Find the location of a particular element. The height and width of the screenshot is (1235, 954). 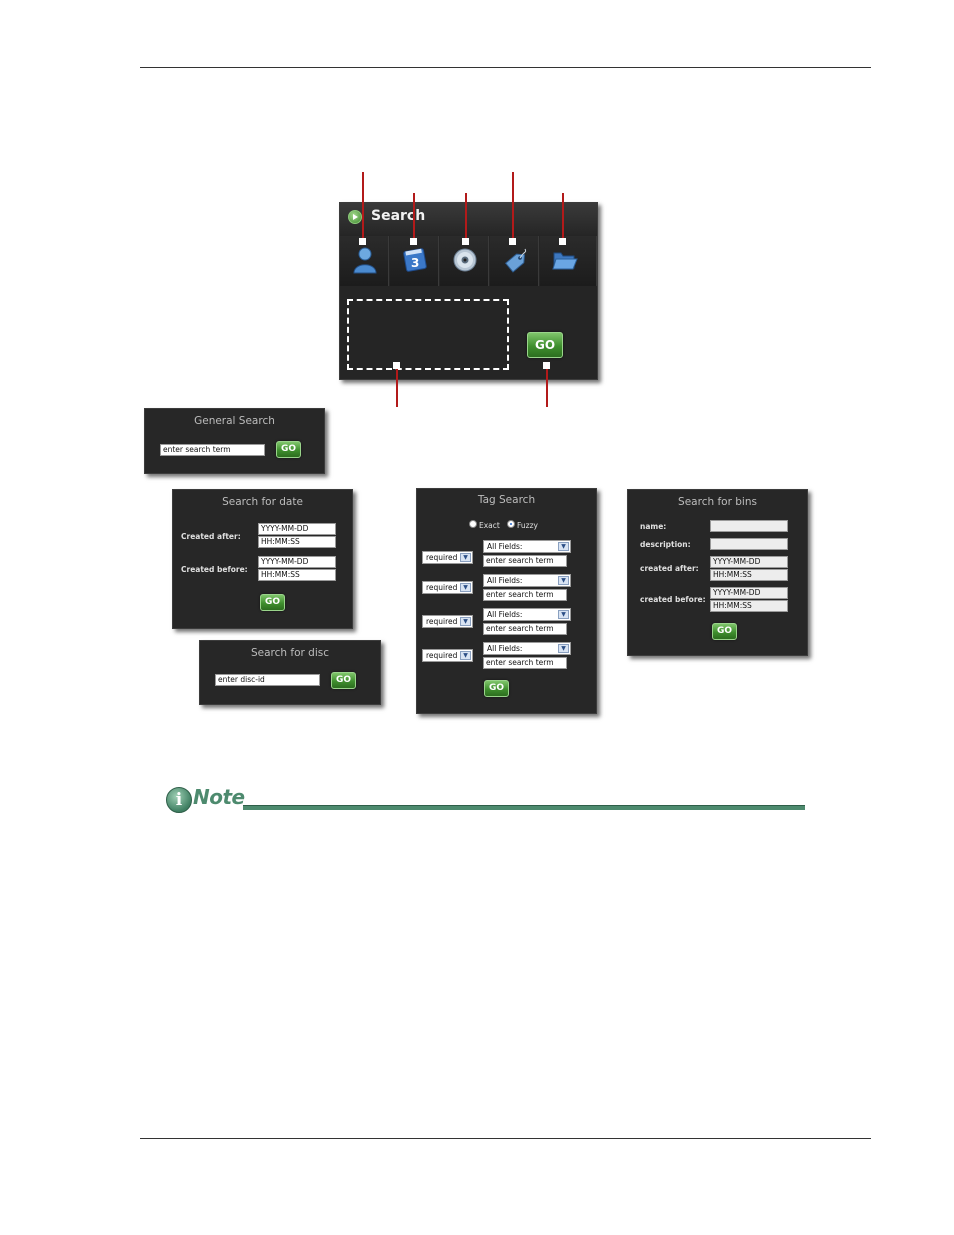

created-after-date-field: YYYY-MM-DD is located at coordinates (297, 529).